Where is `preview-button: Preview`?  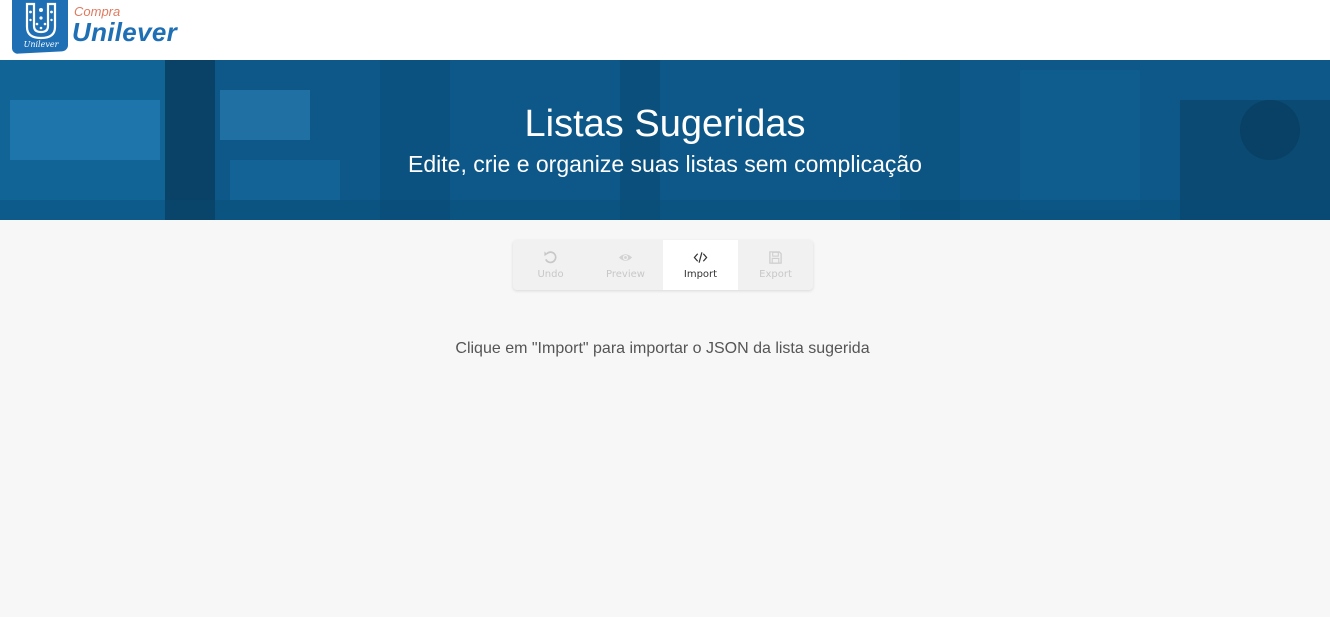
preview-button: Preview is located at coordinates (625, 265).